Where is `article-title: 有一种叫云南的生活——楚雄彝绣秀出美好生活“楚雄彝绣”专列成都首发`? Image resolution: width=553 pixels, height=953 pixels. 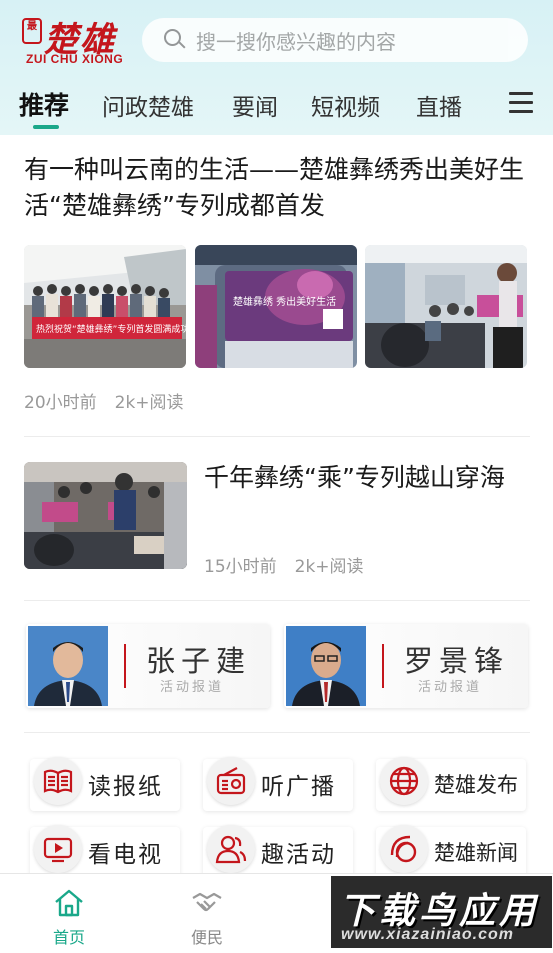
article-title: 有一种叫云南的生活——楚雄彝绣秀出美好生活“楚雄彝绣”专列成都首发 is located at coordinates (278, 188).